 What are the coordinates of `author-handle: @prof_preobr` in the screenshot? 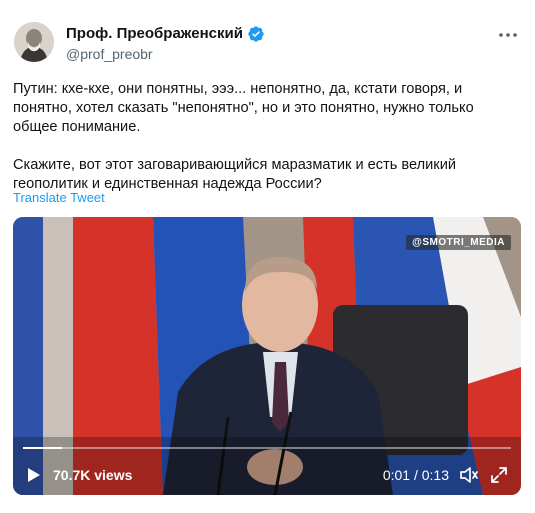 It's located at (109, 54).